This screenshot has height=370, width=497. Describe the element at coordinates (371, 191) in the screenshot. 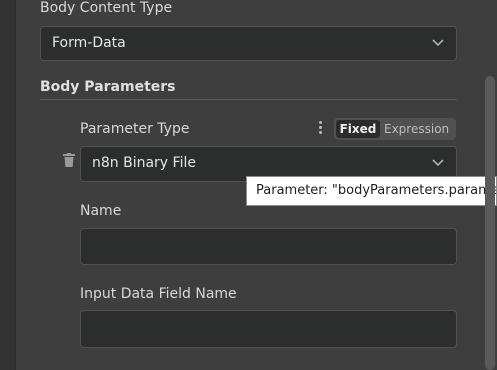

I see `parameter-tooltip: Parameter: "bodyParameters.parame` at that location.